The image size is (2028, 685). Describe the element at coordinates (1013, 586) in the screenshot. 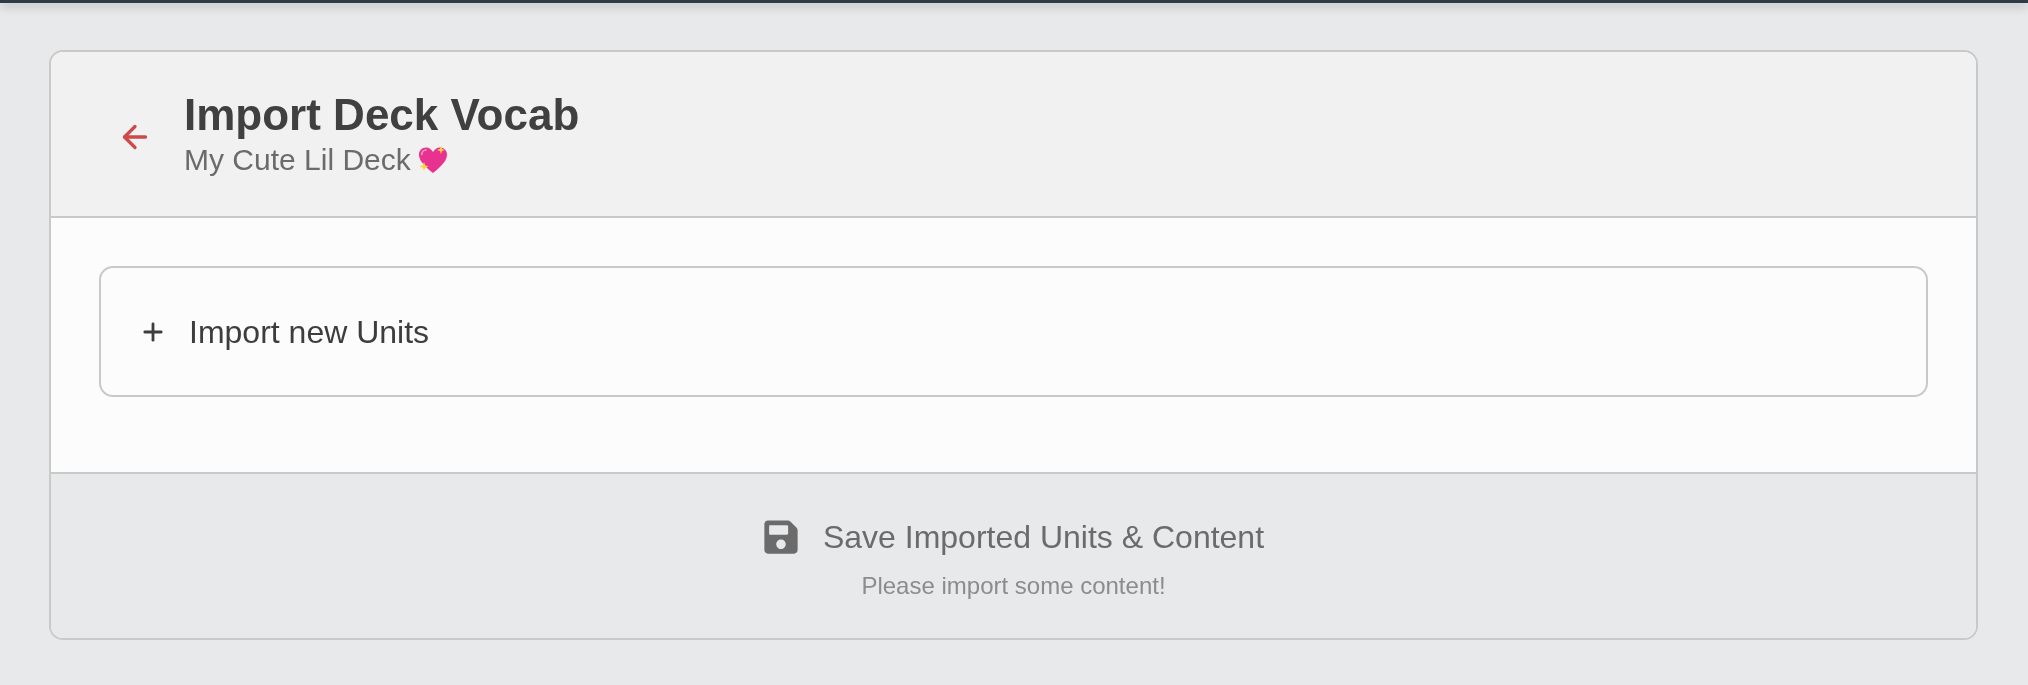

I see `save-hint: Please import some content!` at that location.